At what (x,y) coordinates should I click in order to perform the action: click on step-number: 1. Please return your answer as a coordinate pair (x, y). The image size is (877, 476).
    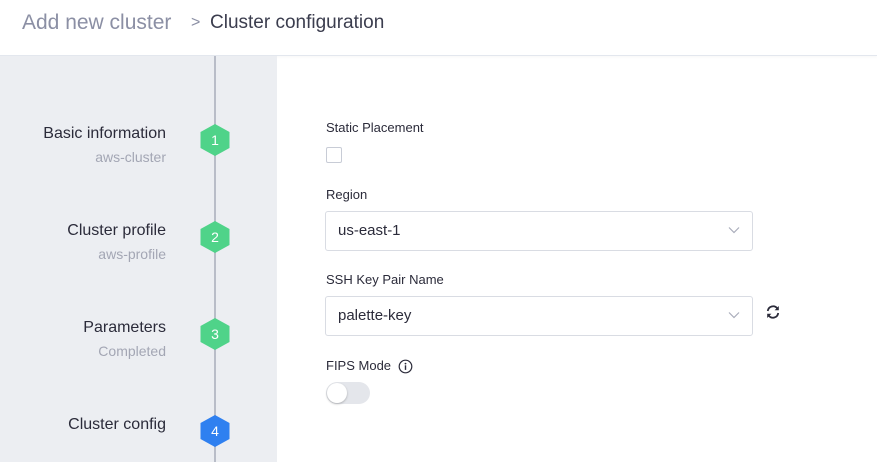
    Looking at the image, I should click on (215, 140).